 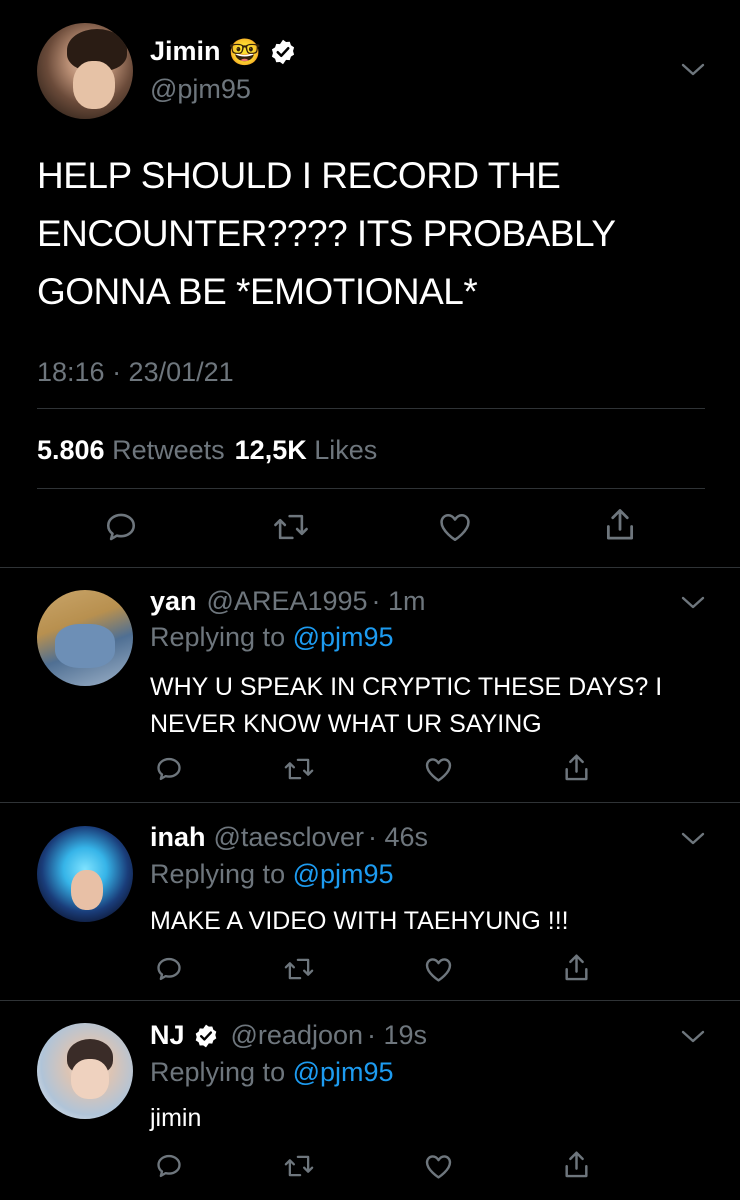 I want to click on tweet-timestamp: 18:16 · 23/01/21, so click(x=135, y=372).